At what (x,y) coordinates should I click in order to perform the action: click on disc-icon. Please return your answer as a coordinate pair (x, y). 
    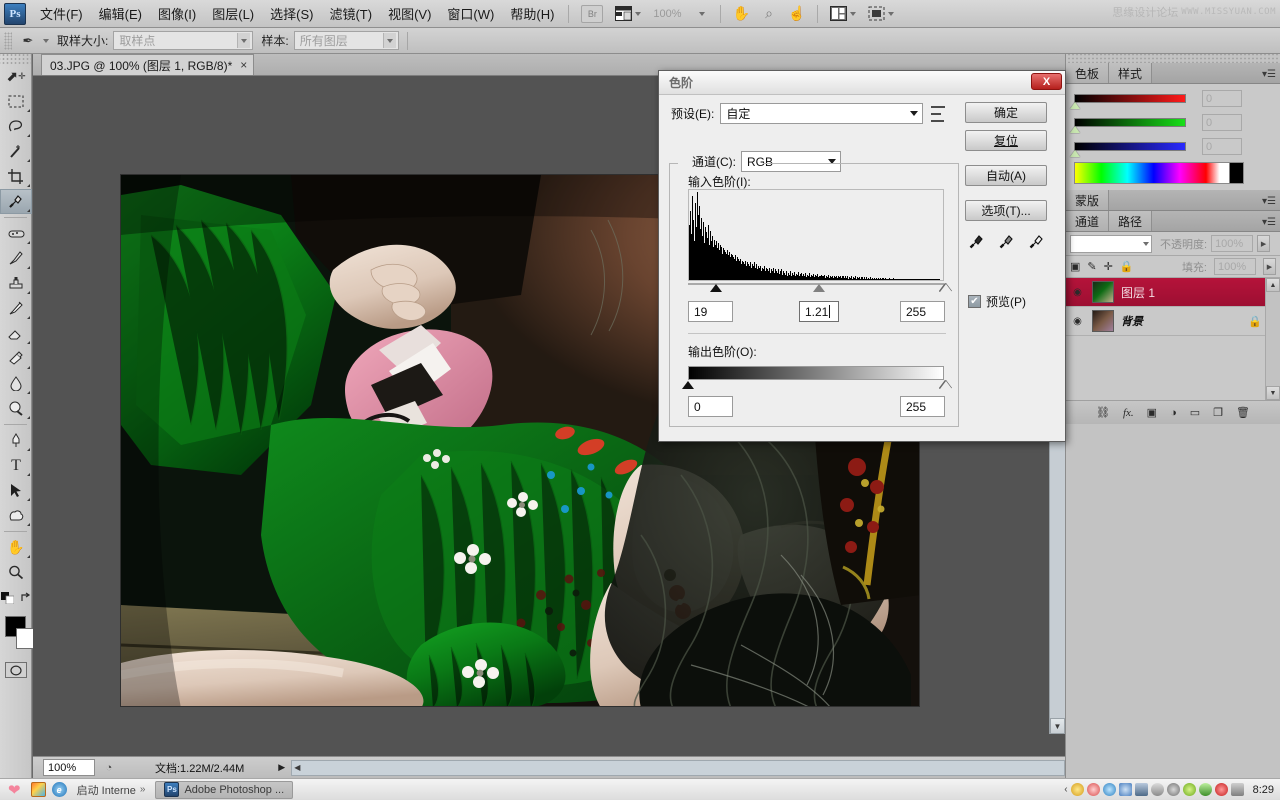
    Looking at the image, I should click on (1173, 789).